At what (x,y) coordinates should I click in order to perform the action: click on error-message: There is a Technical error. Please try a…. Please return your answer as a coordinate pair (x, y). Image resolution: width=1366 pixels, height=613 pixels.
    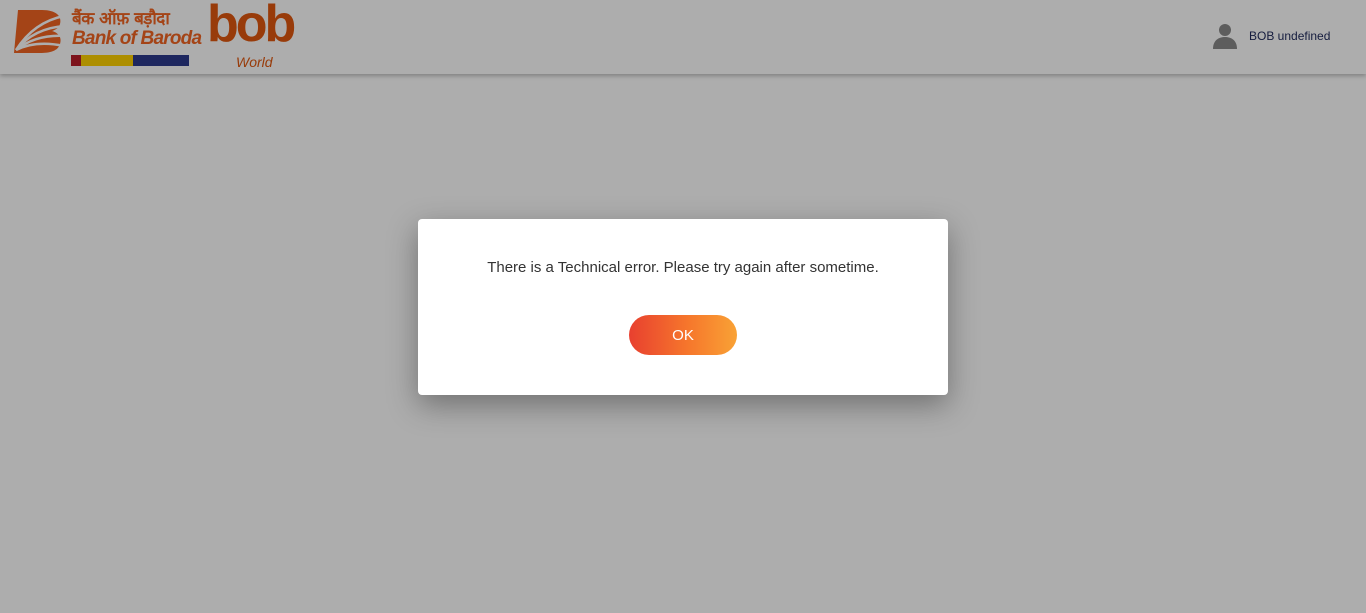
    Looking at the image, I should click on (683, 267).